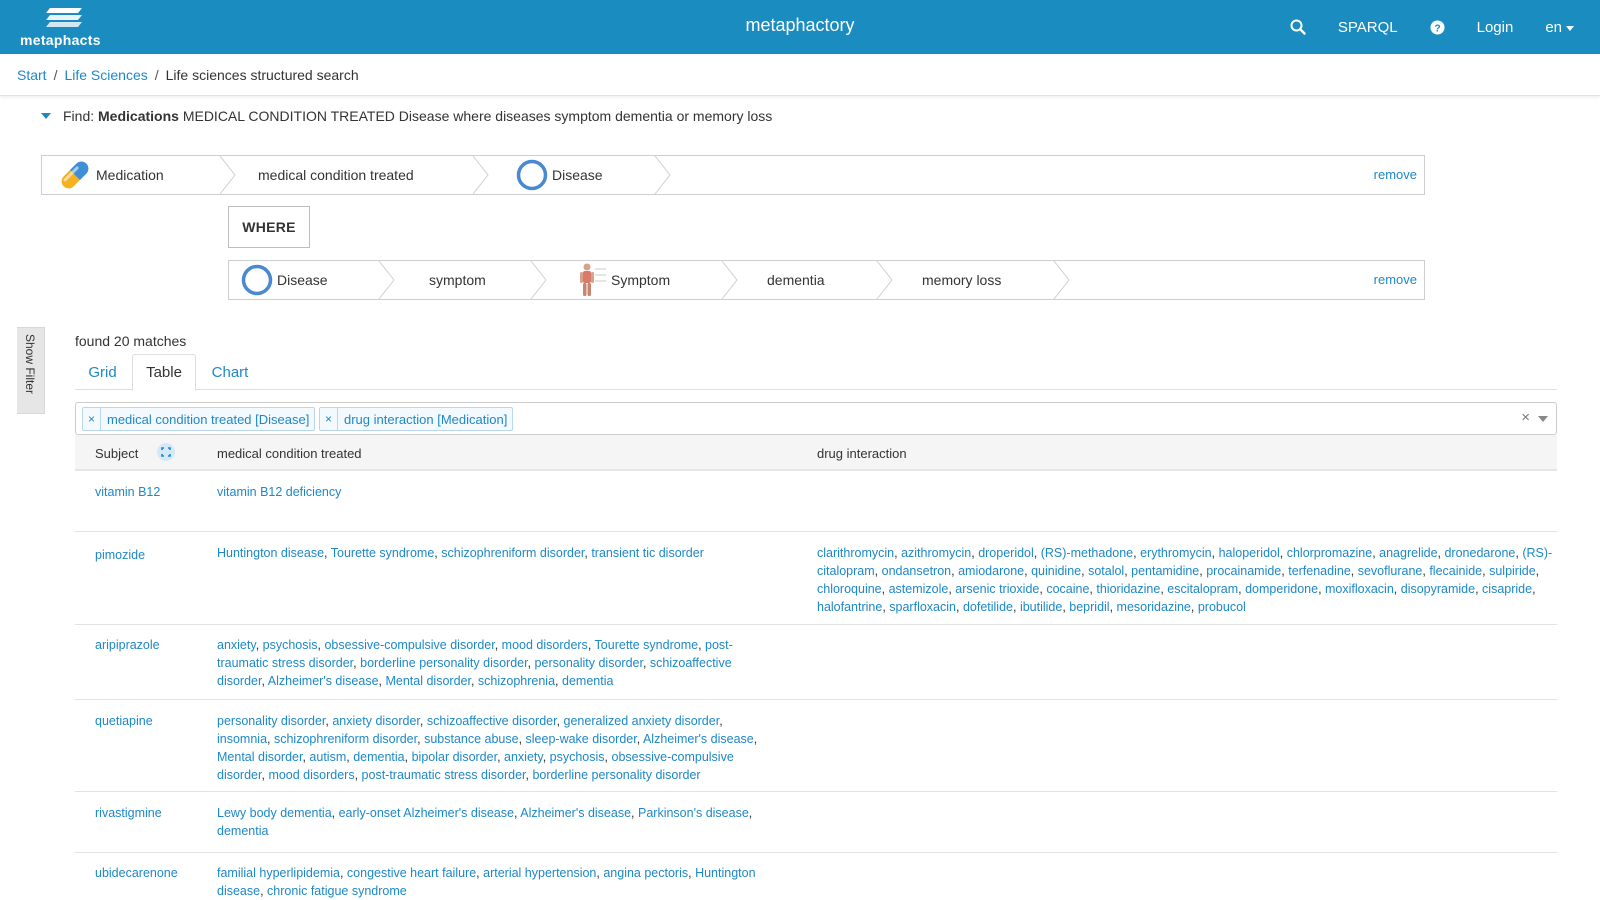 Image resolution: width=1600 pixels, height=900 pixels. Describe the element at coordinates (337, 891) in the screenshot. I see `value-link: chronic fatigue syndrome` at that location.